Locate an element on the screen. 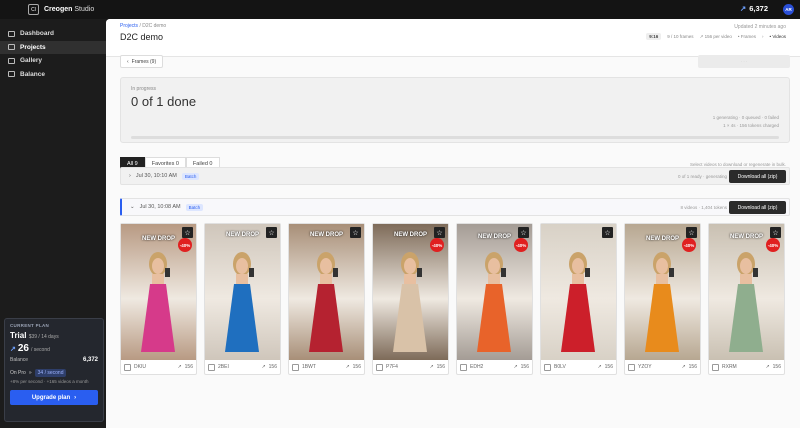 This screenshot has width=800, height=428. plan-balance: Balance 6,372 is located at coordinates (54, 360).